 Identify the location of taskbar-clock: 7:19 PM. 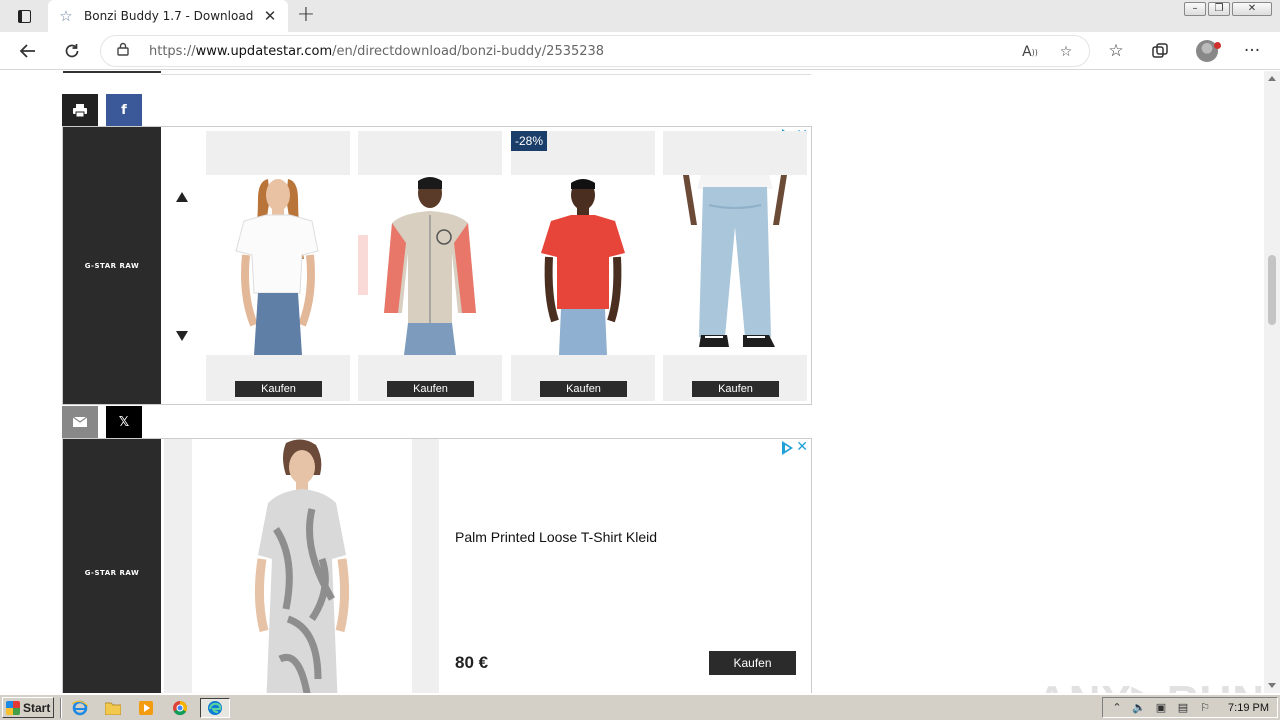
(1248, 708).